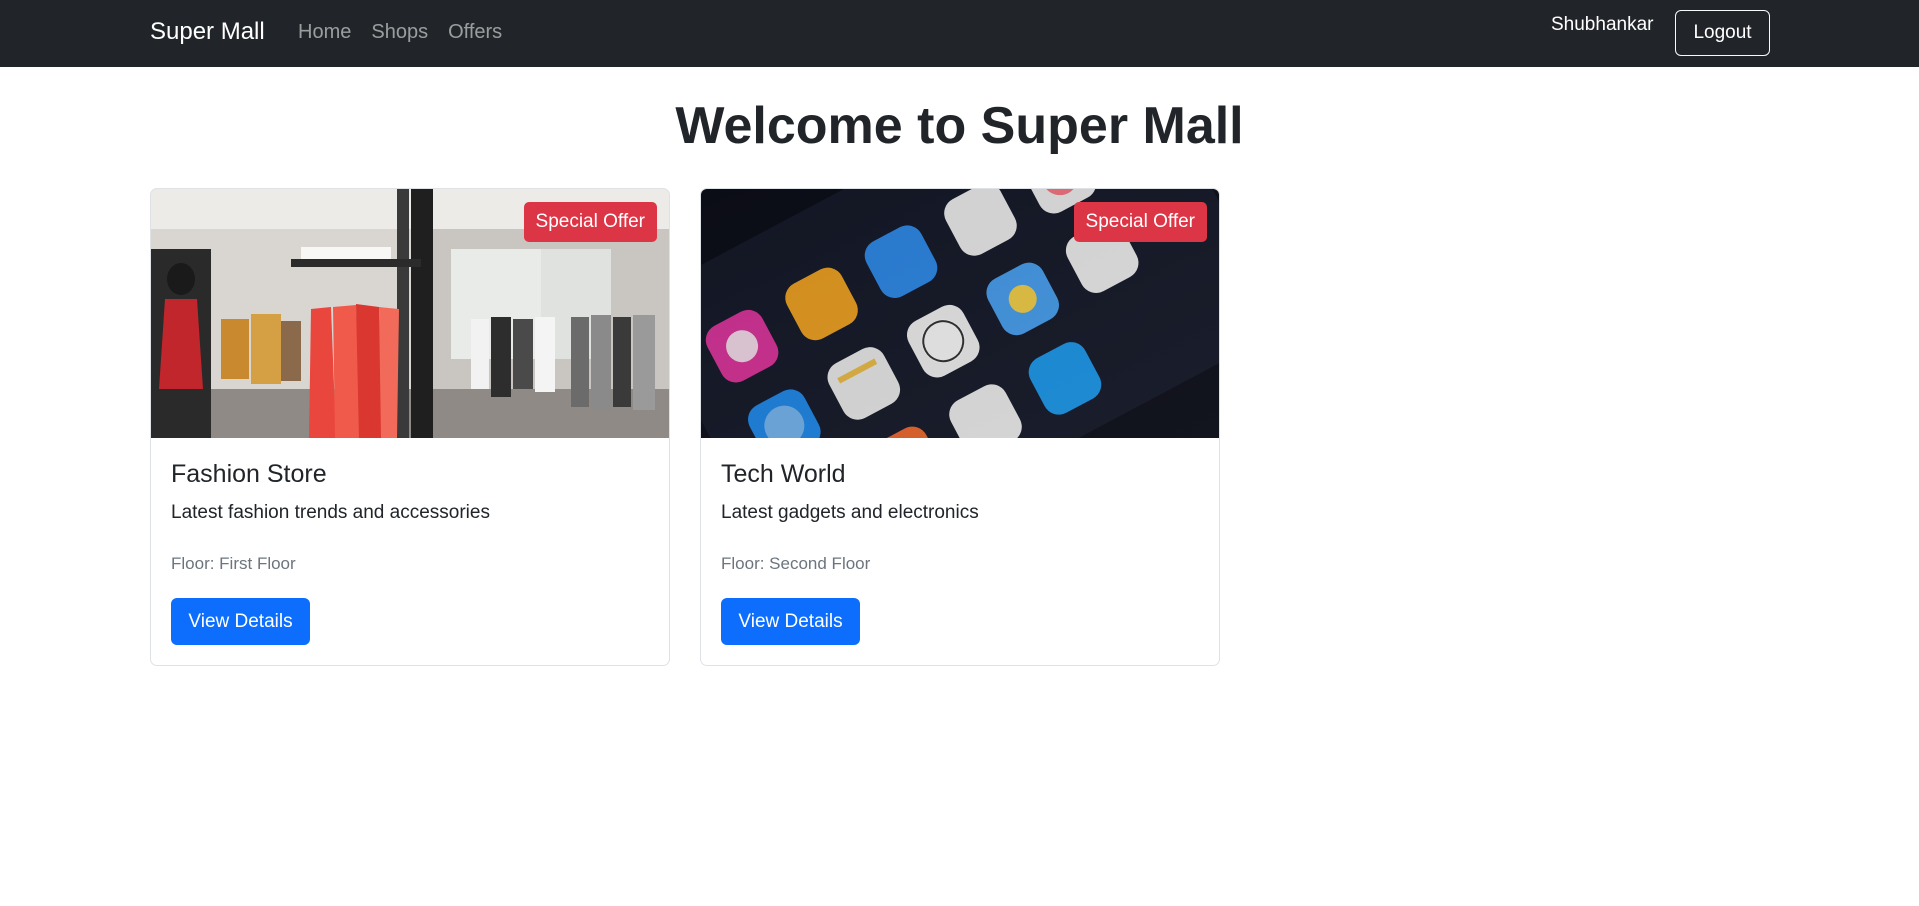  What do you see at coordinates (207, 32) in the screenshot?
I see `brand-link: Super Mall` at bounding box center [207, 32].